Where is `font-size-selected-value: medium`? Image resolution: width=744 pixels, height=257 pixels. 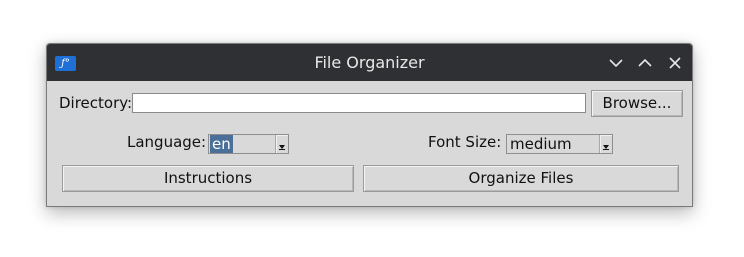
font-size-selected-value: medium is located at coordinates (541, 144).